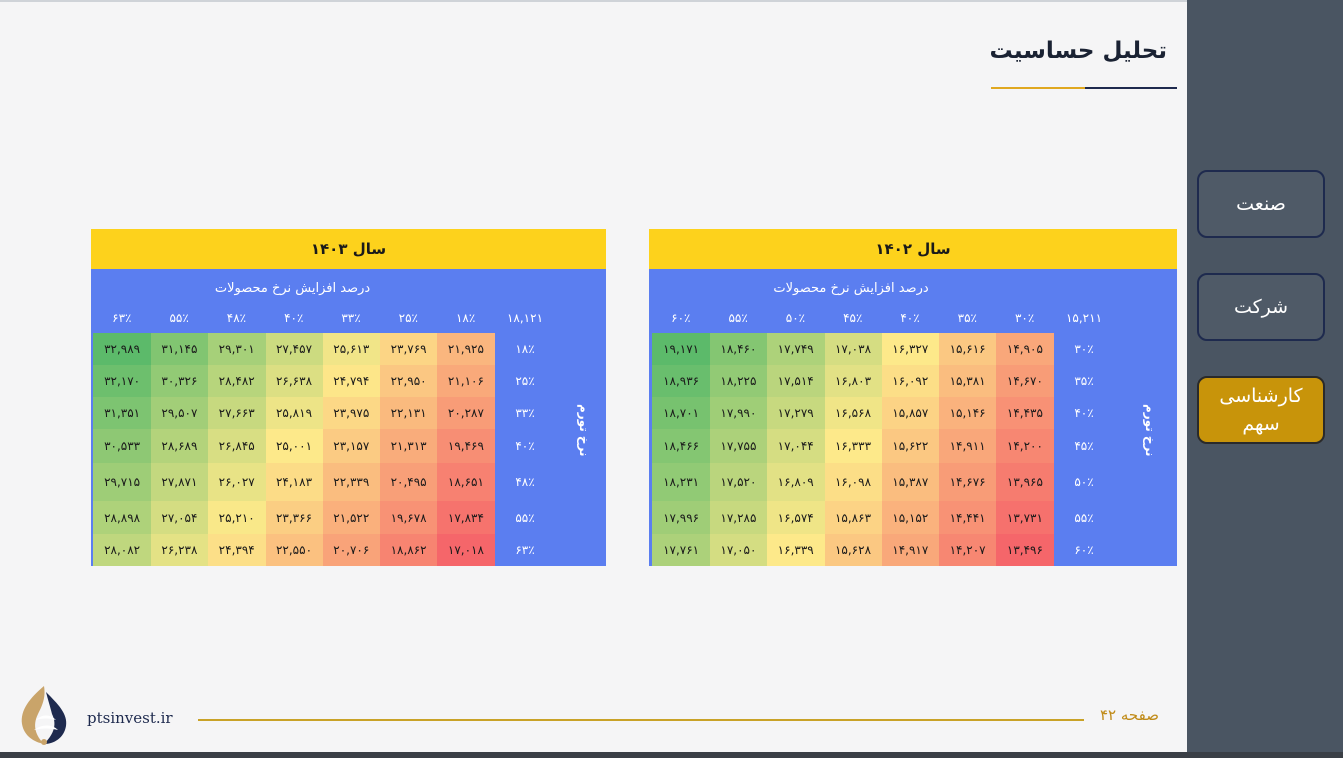  Describe the element at coordinates (1084, 318) in the screenshot. I see `table-base-value: ۱۵,۲۱۱` at that location.